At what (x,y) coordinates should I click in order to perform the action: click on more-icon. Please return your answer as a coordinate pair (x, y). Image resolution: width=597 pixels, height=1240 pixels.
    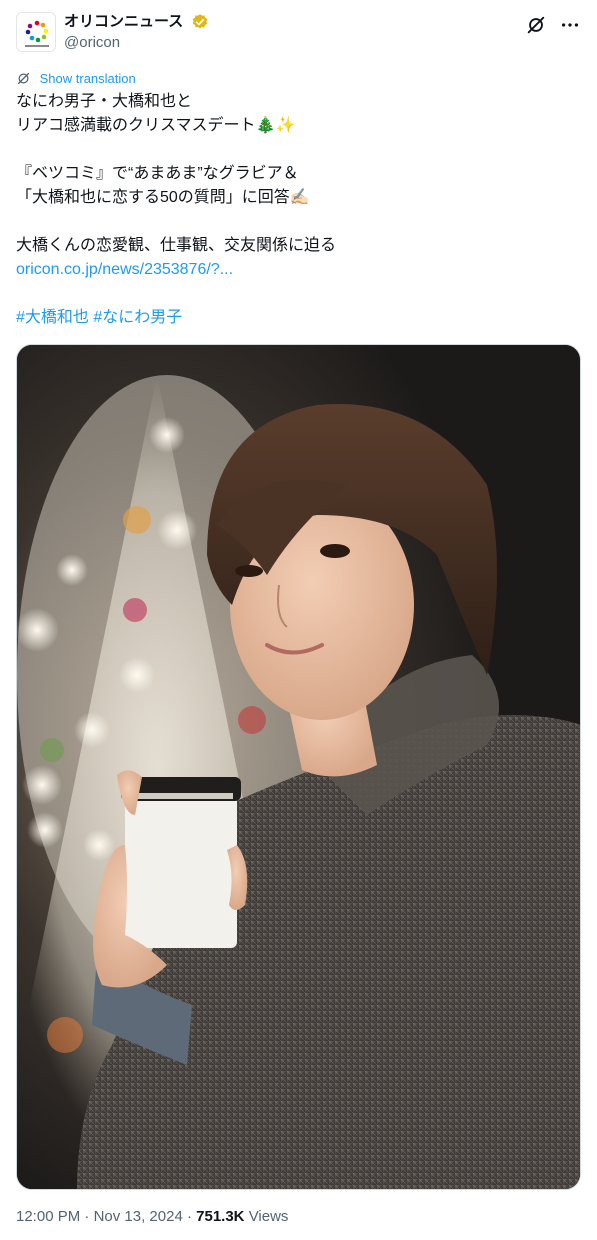
    Looking at the image, I should click on (570, 25).